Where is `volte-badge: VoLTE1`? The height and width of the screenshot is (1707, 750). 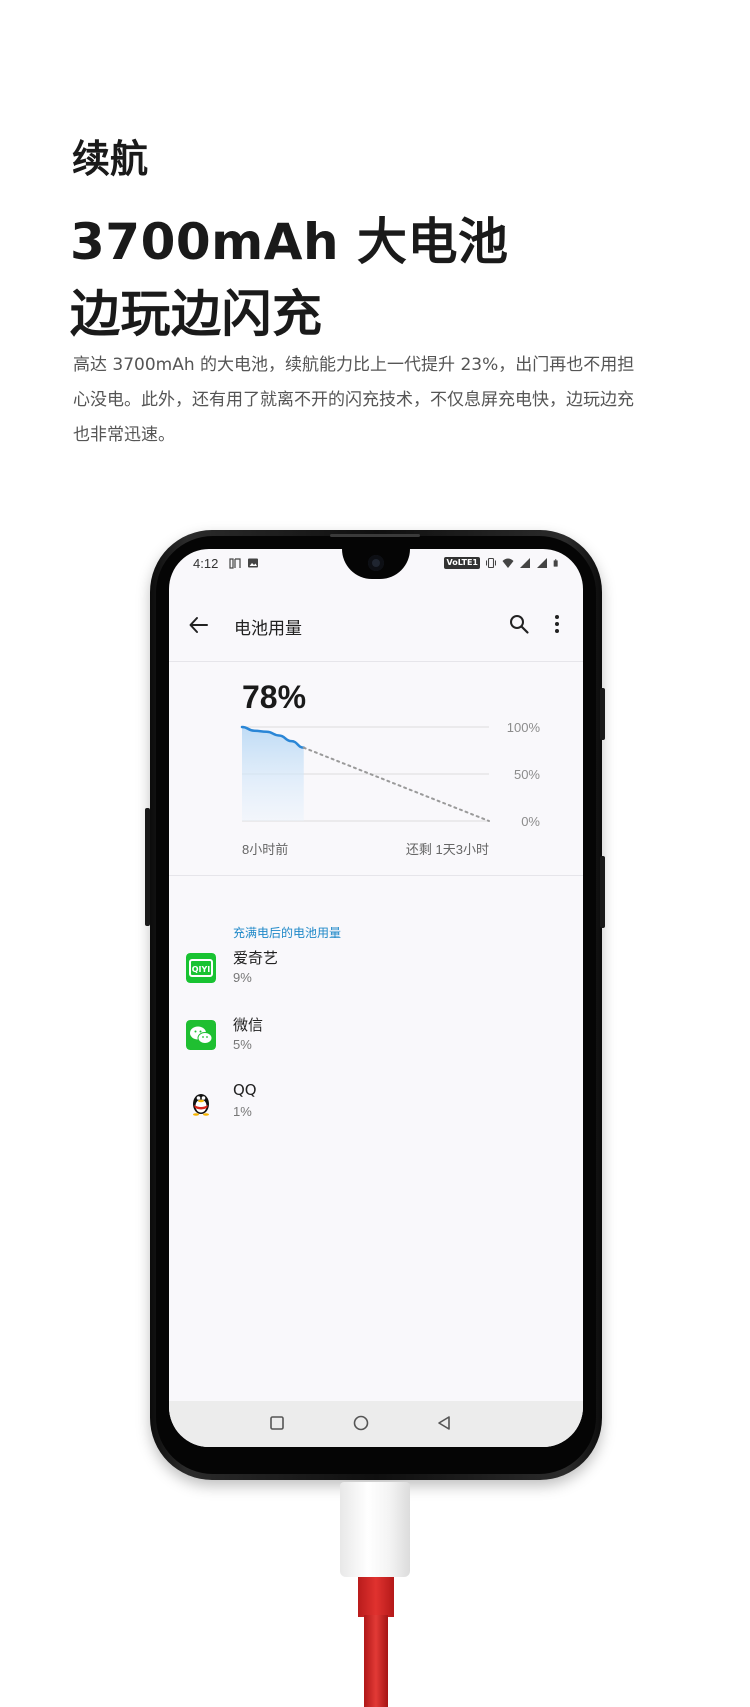
volte-badge: VoLTE1 is located at coordinates (462, 563).